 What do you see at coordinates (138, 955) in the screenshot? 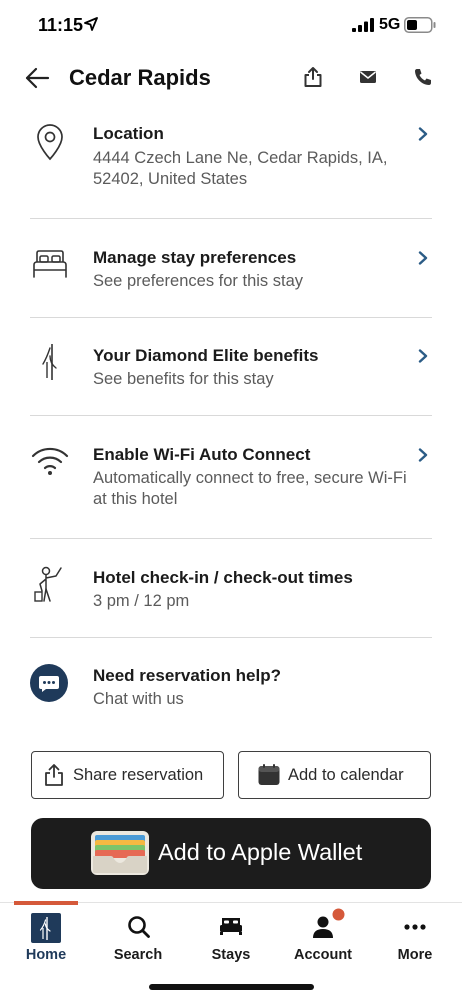
I see `tab-label: Search` at bounding box center [138, 955].